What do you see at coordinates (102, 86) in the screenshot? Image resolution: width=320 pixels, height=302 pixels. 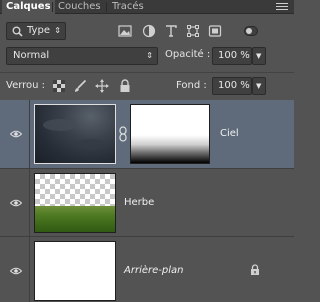 I see `lock-position-move-icon` at bounding box center [102, 86].